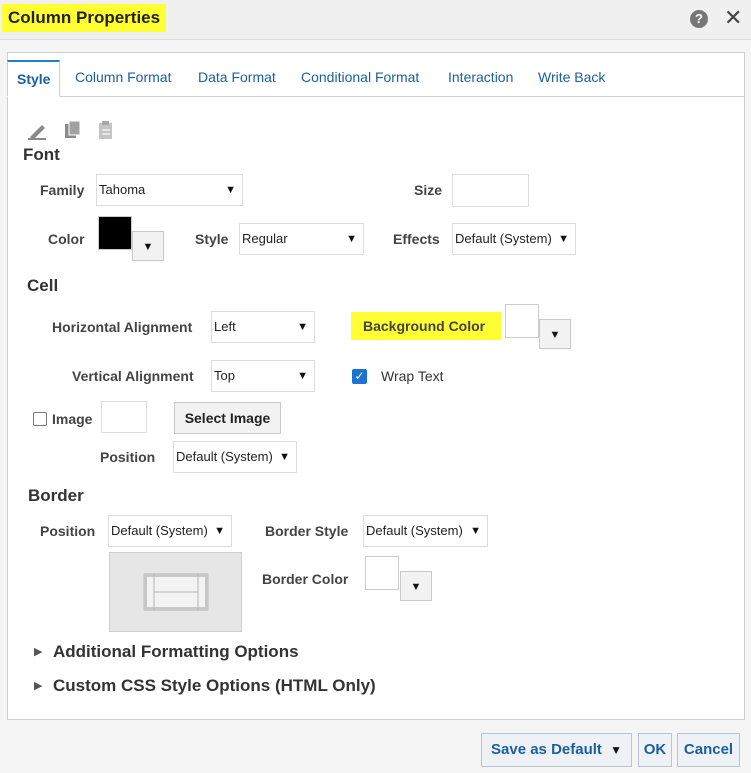 The width and height of the screenshot is (751, 773). What do you see at coordinates (176, 652) in the screenshot?
I see `additional-formatting-expander: Additional Formatting Options` at bounding box center [176, 652].